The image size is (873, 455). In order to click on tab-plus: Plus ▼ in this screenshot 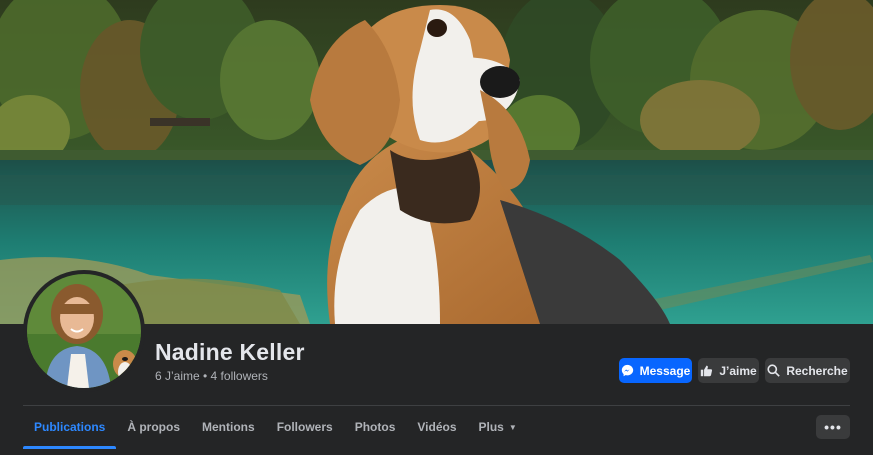, I will do `click(498, 427)`.